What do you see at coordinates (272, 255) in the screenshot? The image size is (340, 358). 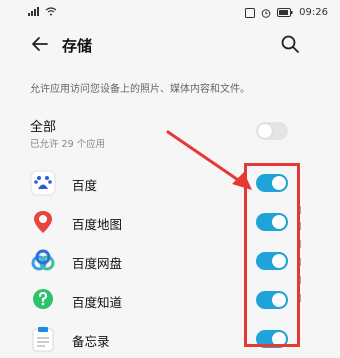 I see `highlight-box` at bounding box center [272, 255].